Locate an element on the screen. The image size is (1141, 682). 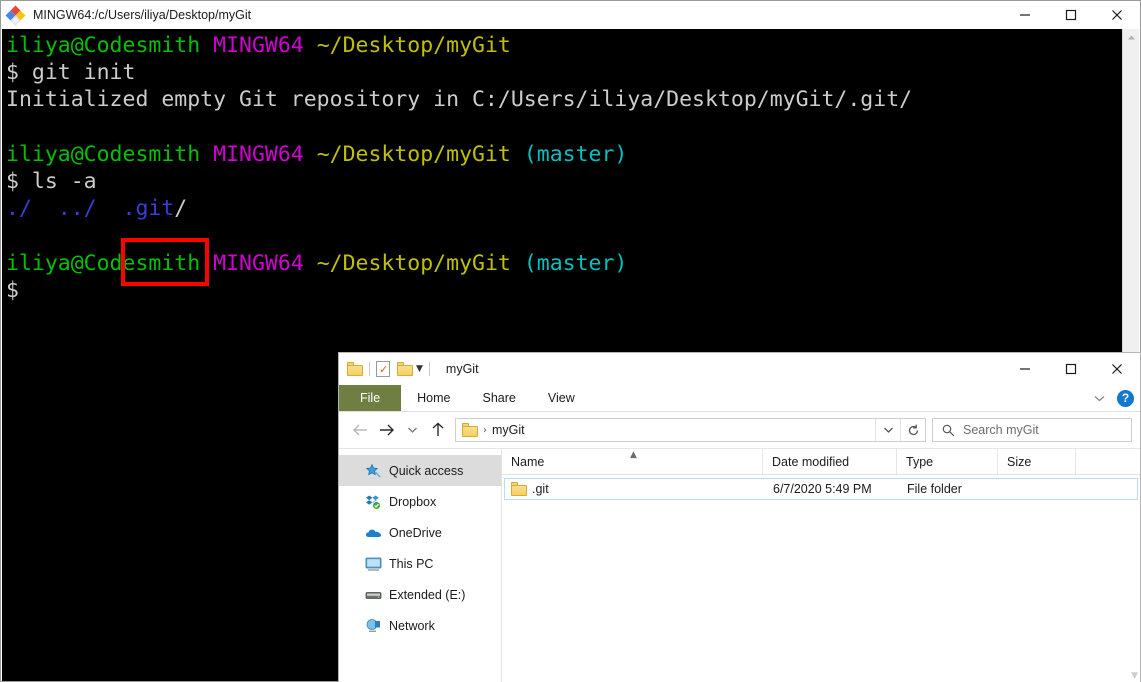
column-header-date-modified: Date modified is located at coordinates (830, 461).